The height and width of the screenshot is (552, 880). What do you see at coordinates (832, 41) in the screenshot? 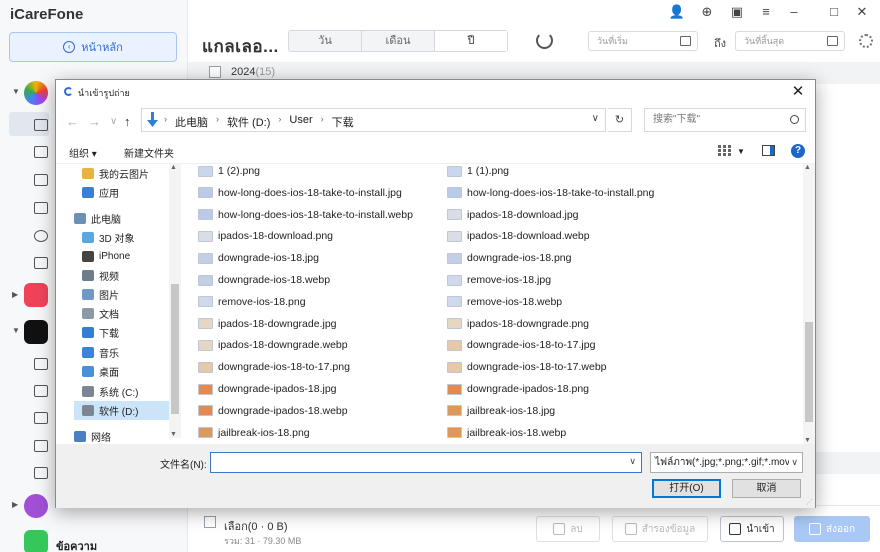
I see `calendar-icon` at bounding box center [832, 41].